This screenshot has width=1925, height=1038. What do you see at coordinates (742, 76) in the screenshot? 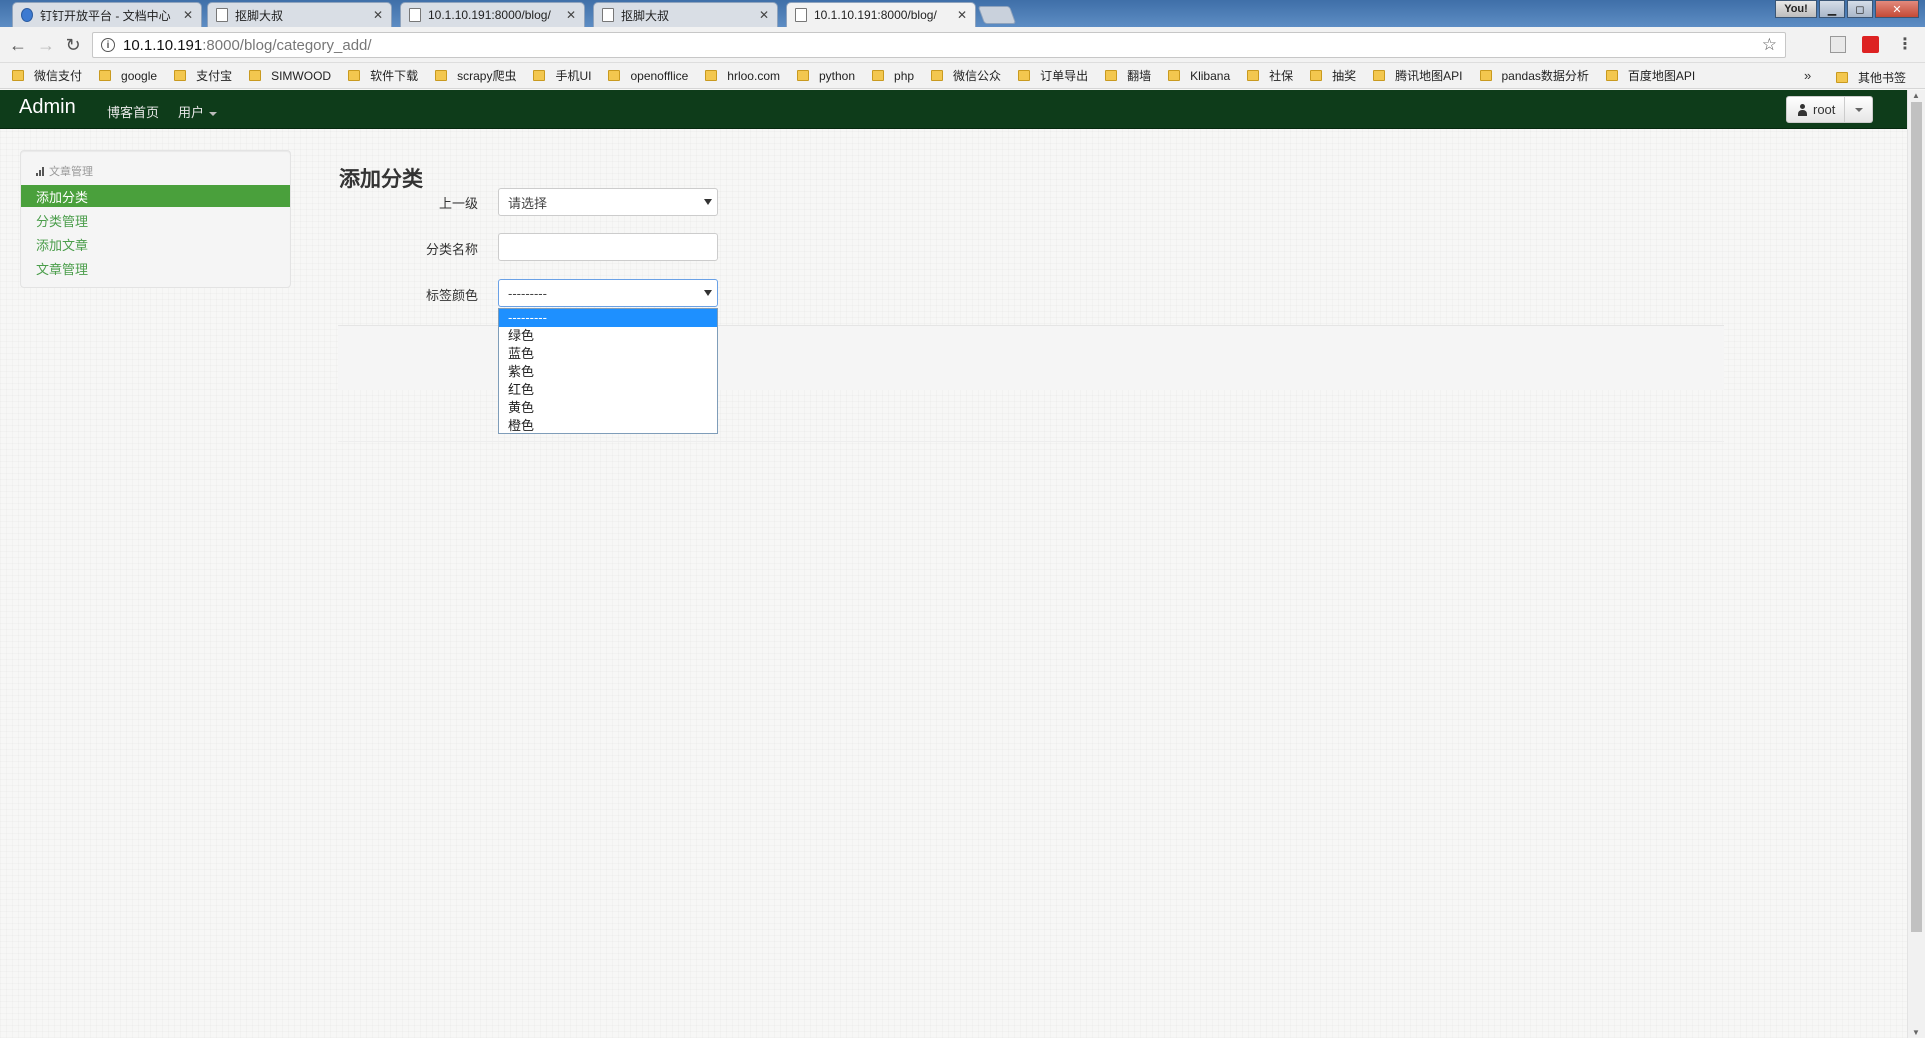
I see `bookmark-item: hrloo.com` at bounding box center [742, 76].